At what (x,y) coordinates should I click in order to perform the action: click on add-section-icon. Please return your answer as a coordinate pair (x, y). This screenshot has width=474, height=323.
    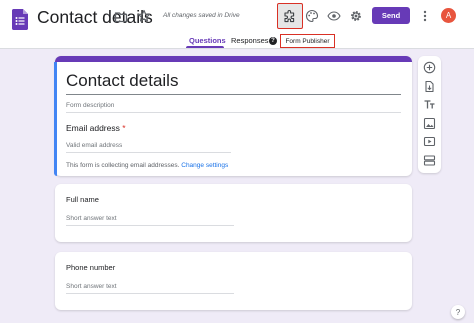
    Looking at the image, I should click on (429, 160).